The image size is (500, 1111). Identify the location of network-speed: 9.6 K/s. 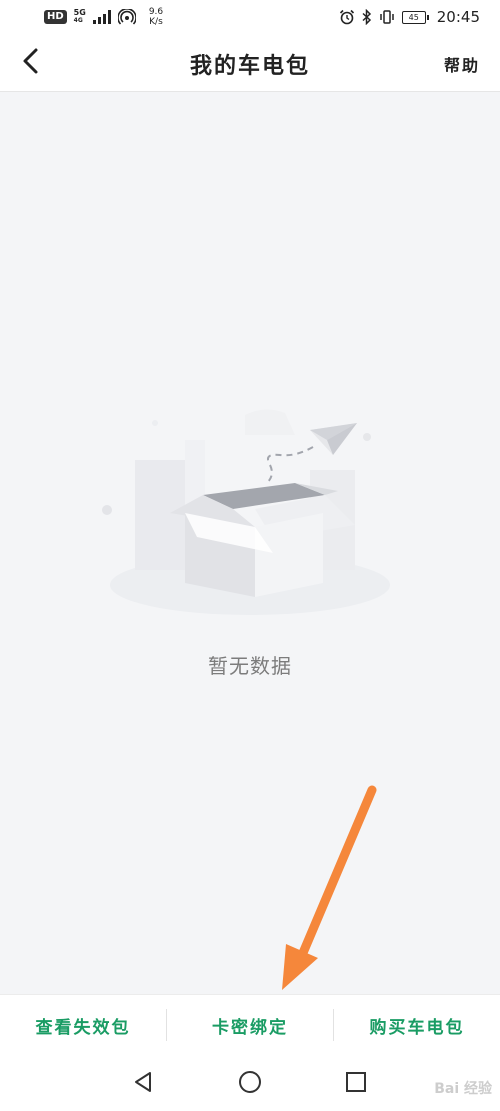
(156, 17).